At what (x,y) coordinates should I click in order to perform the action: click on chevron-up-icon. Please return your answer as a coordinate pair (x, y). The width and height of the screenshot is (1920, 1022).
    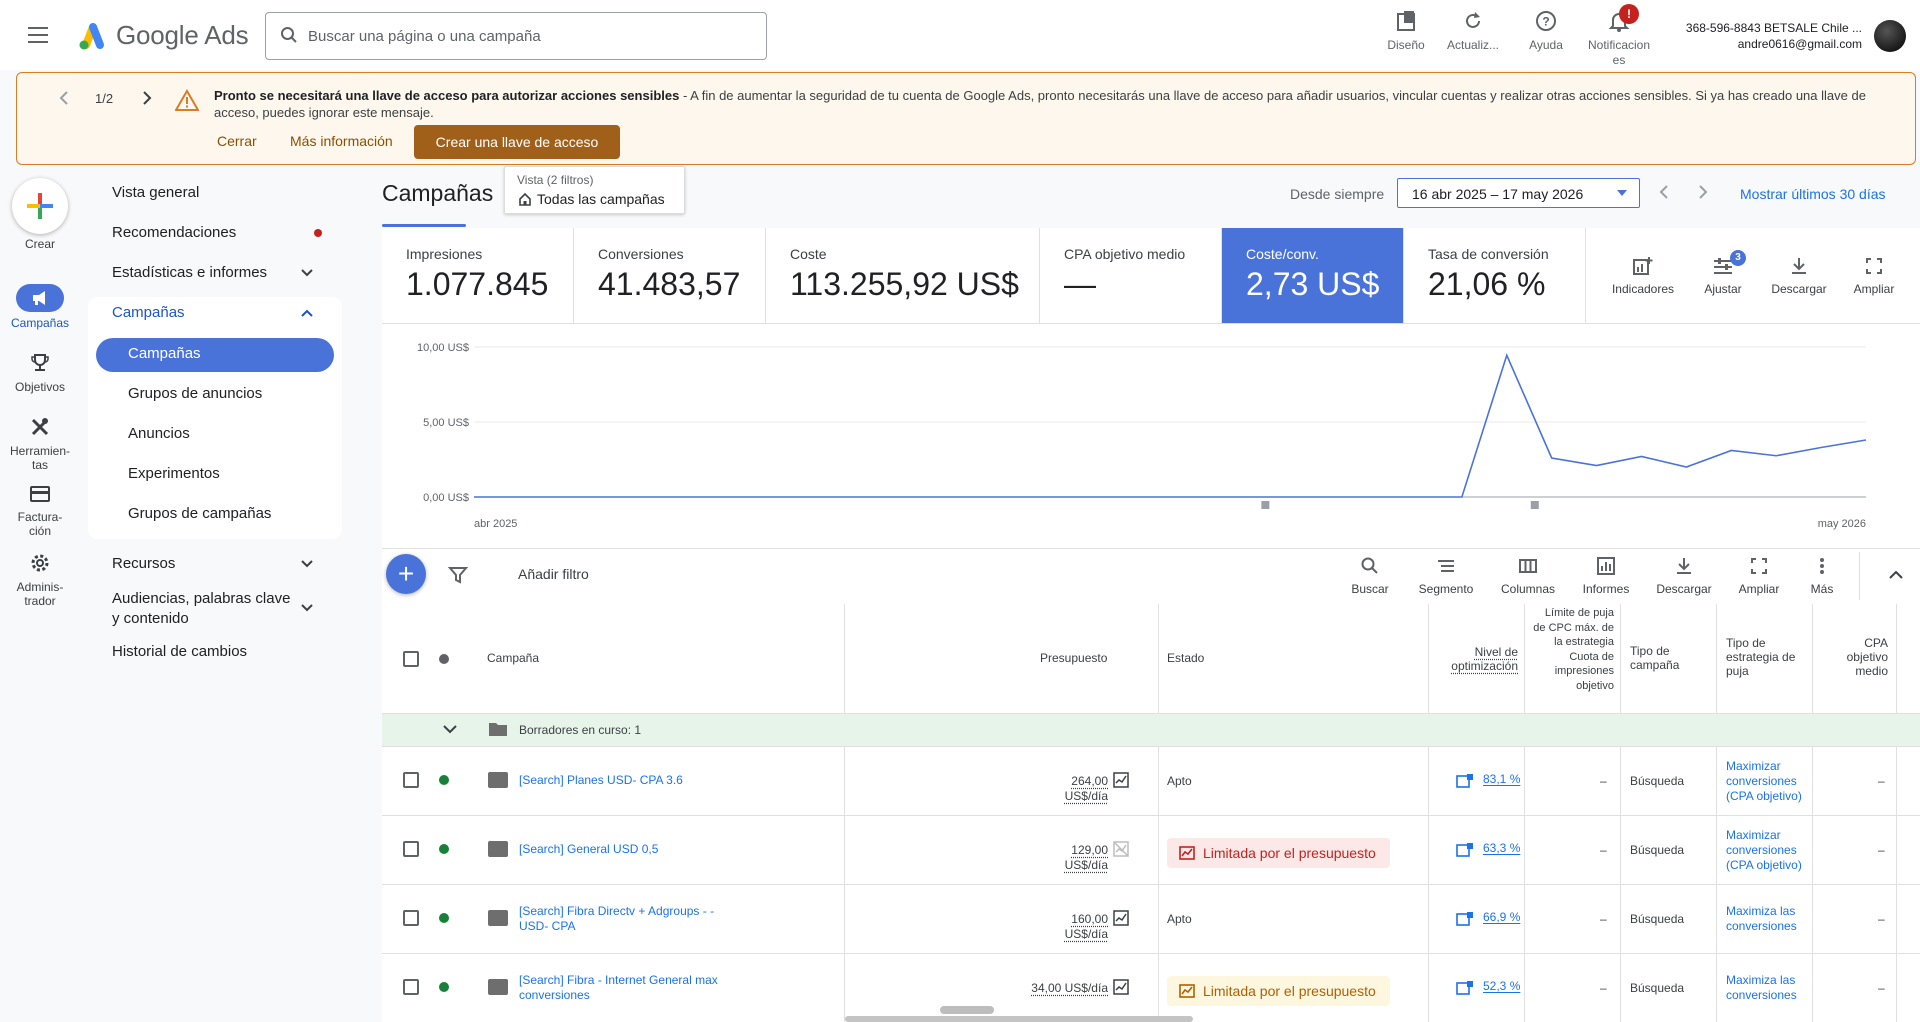
    Looking at the image, I should click on (307, 313).